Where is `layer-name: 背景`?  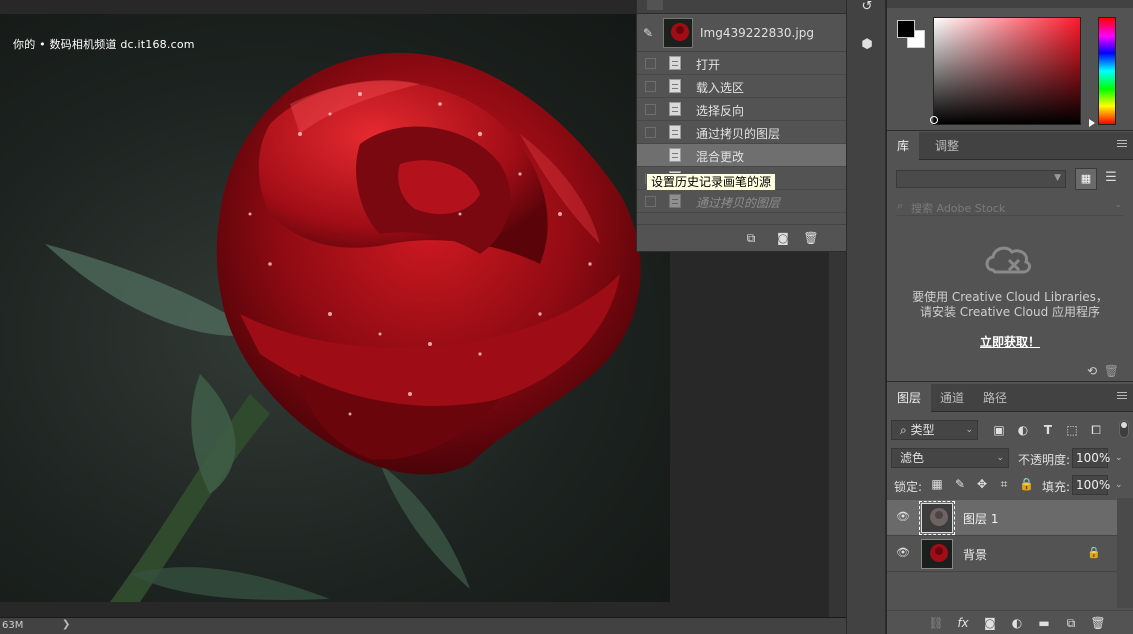 layer-name: 背景 is located at coordinates (975, 554).